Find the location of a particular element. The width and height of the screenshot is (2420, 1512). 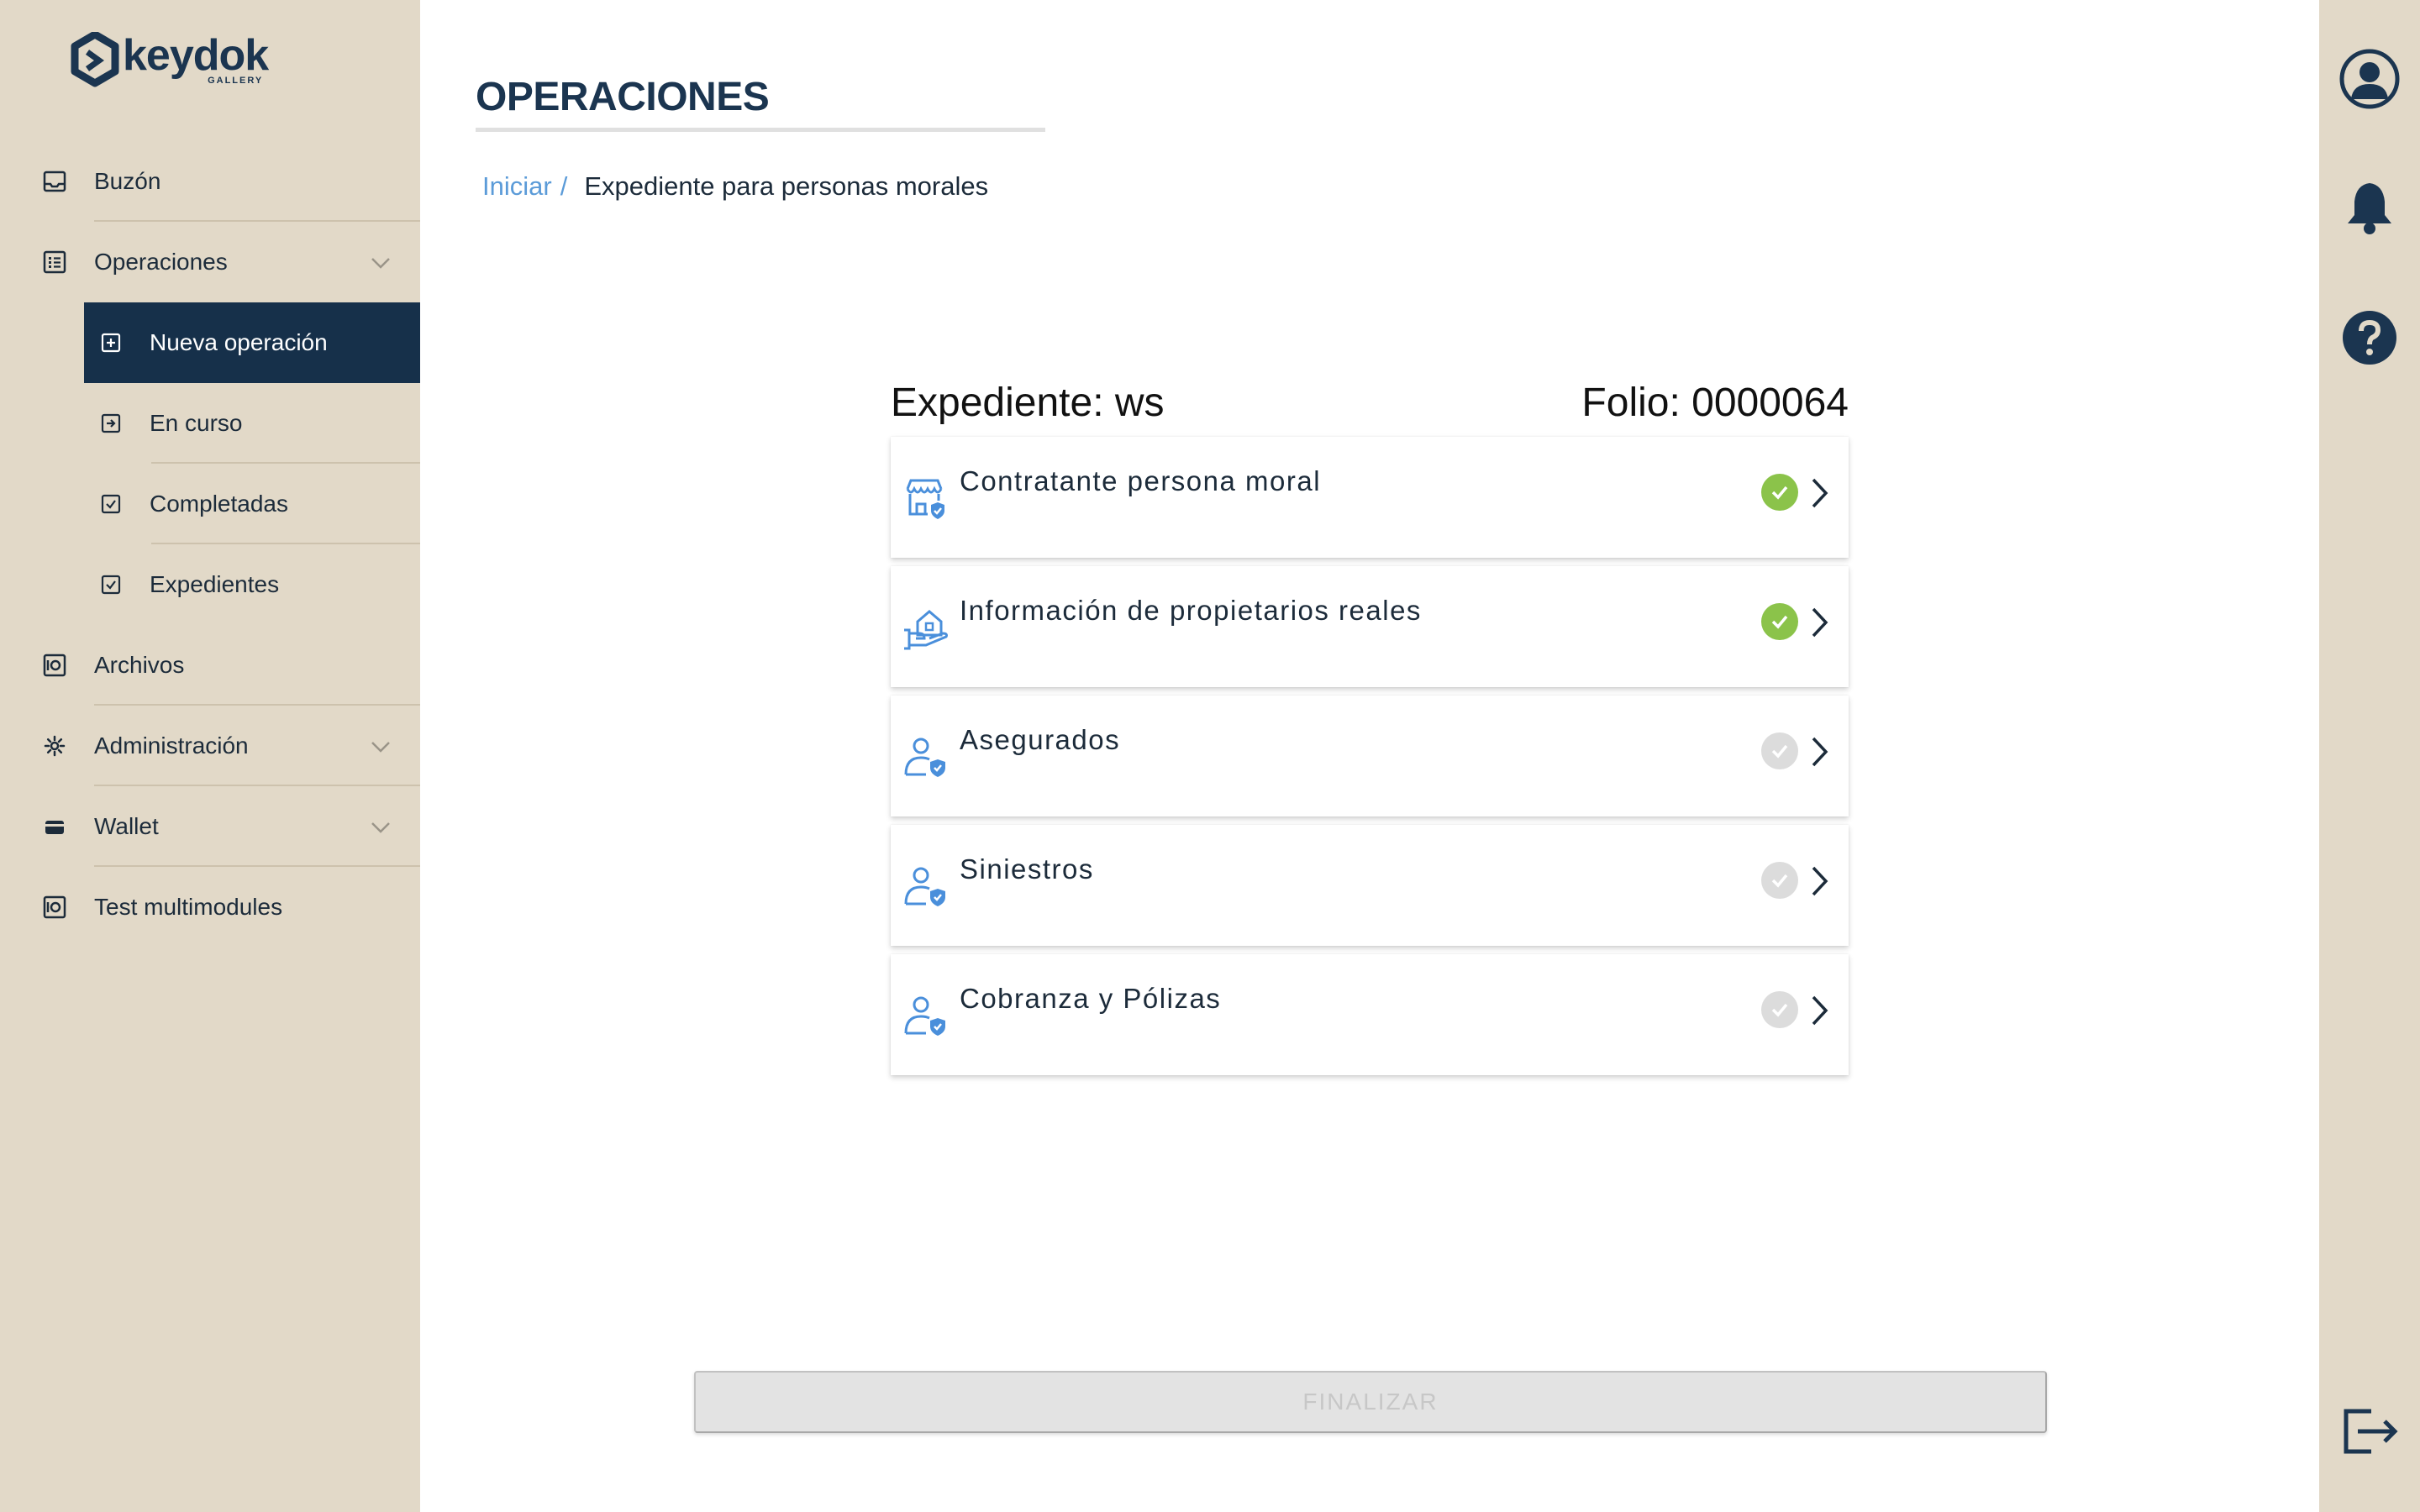

help-button is located at coordinates (2369, 337).